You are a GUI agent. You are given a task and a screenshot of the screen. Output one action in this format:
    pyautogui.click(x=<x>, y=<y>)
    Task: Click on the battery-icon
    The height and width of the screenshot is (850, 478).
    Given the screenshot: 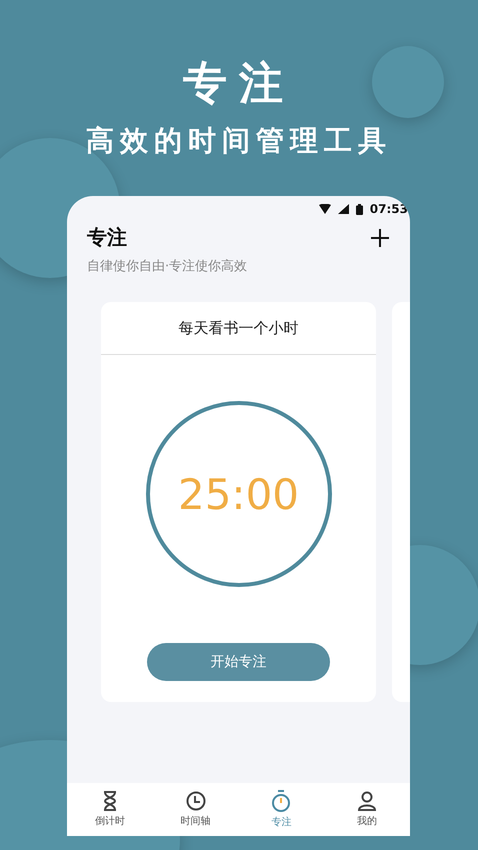 What is the action you would take?
    pyautogui.click(x=359, y=209)
    